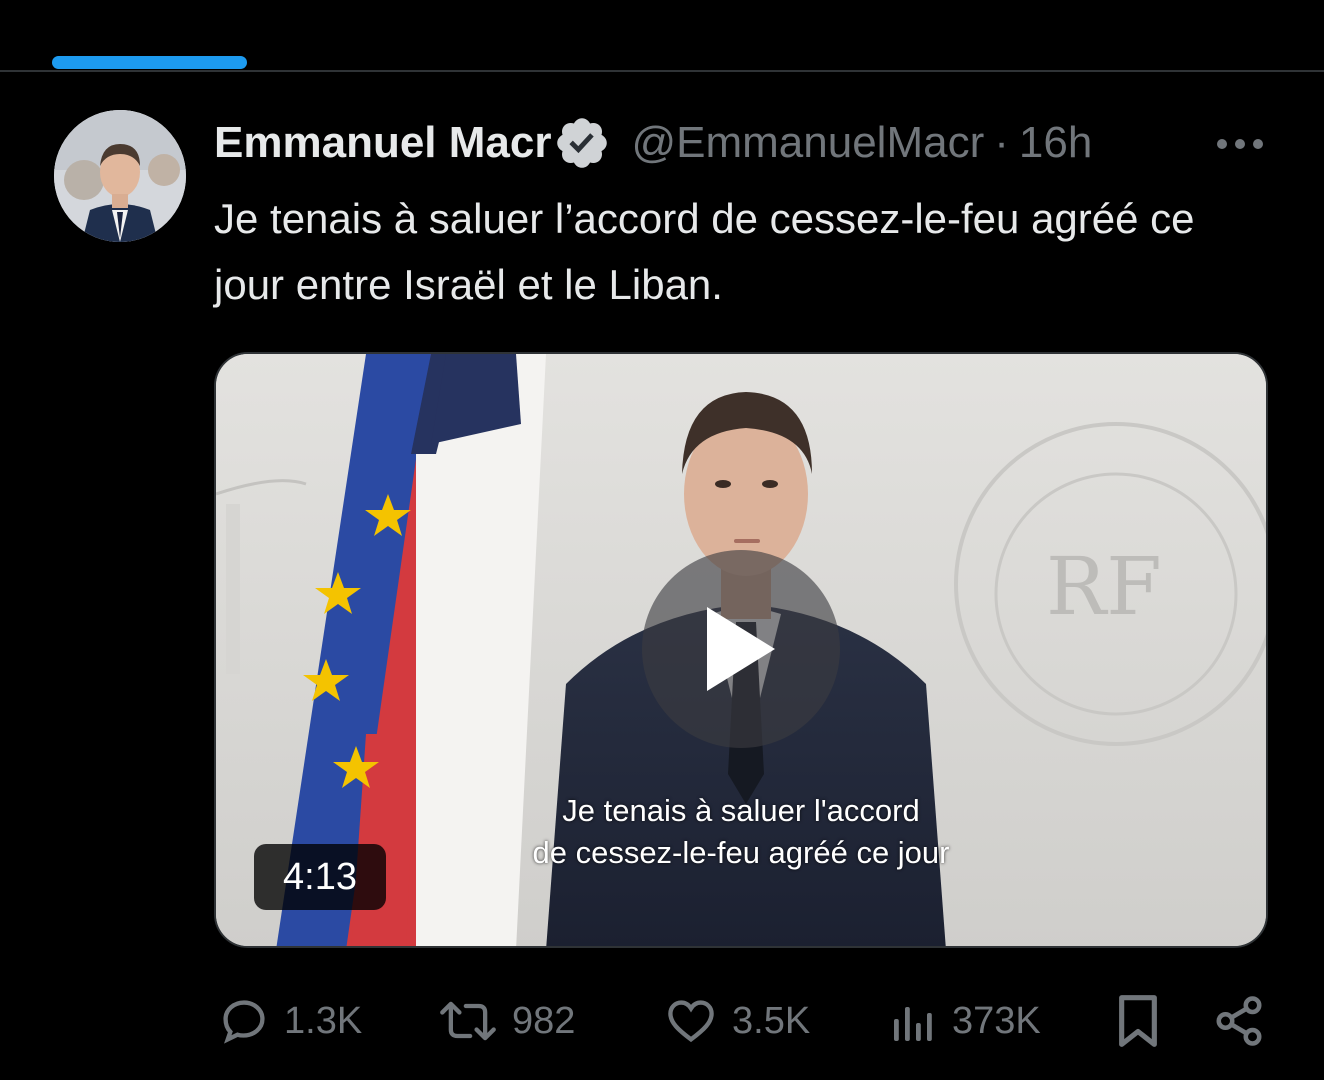 This screenshot has width=1324, height=1080. I want to click on avatar, so click(120, 176).